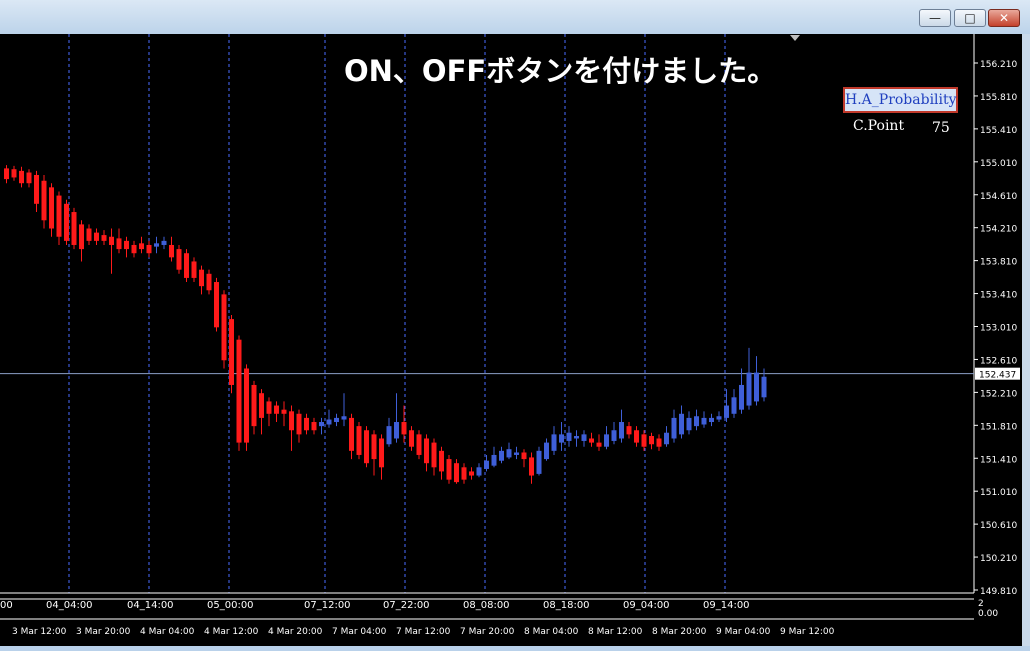  What do you see at coordinates (998, 230) in the screenshot?
I see `price-tick-label: 154.210` at bounding box center [998, 230].